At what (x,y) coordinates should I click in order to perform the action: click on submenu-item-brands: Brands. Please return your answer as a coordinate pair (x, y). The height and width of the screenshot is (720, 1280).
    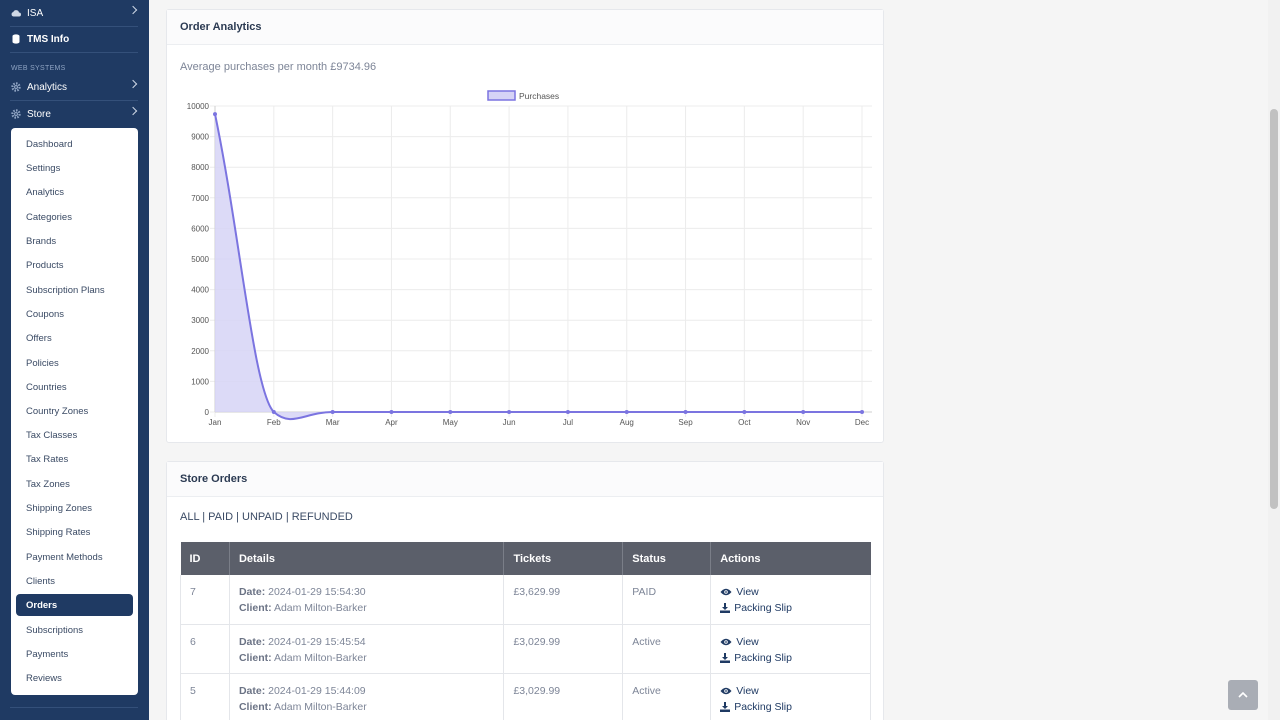
    Looking at the image, I should click on (74, 241).